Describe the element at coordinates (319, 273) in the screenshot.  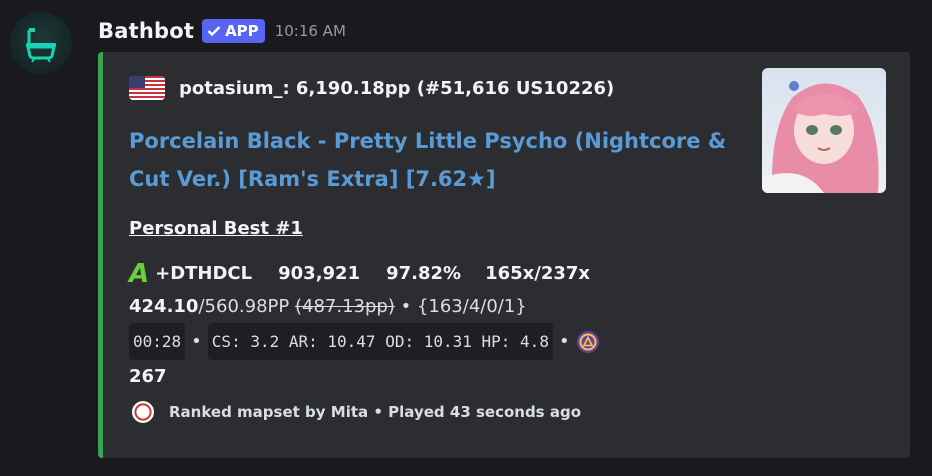
I see `score: 903,921` at that location.